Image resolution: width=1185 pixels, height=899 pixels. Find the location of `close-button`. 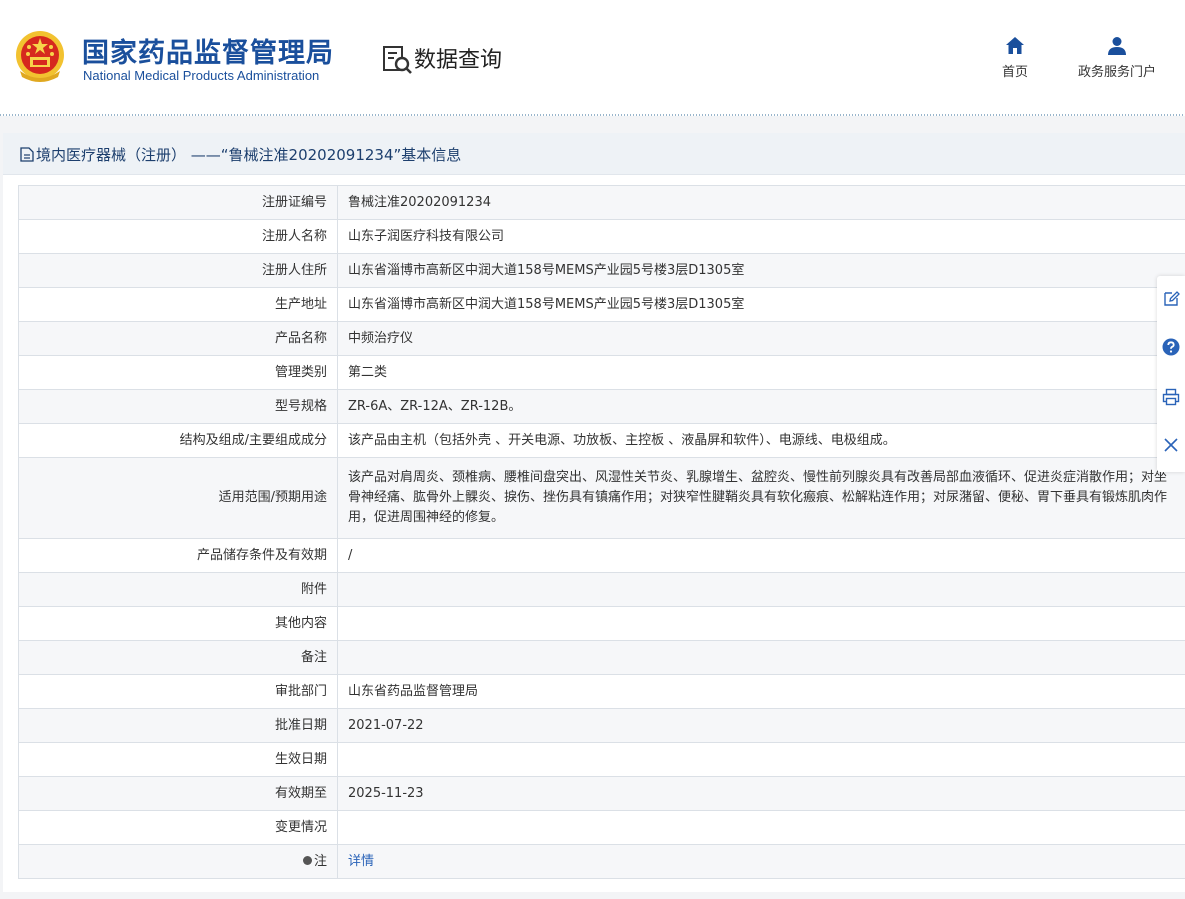

close-button is located at coordinates (1171, 445).